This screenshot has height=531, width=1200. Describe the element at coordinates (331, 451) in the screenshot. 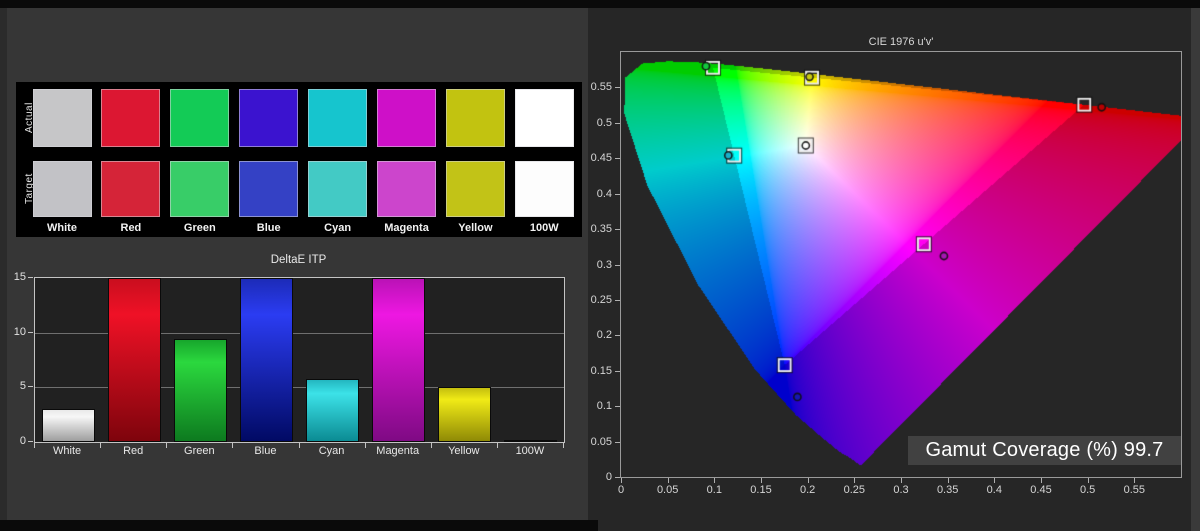

I see `bar-category-label-cyan: Cyan` at that location.